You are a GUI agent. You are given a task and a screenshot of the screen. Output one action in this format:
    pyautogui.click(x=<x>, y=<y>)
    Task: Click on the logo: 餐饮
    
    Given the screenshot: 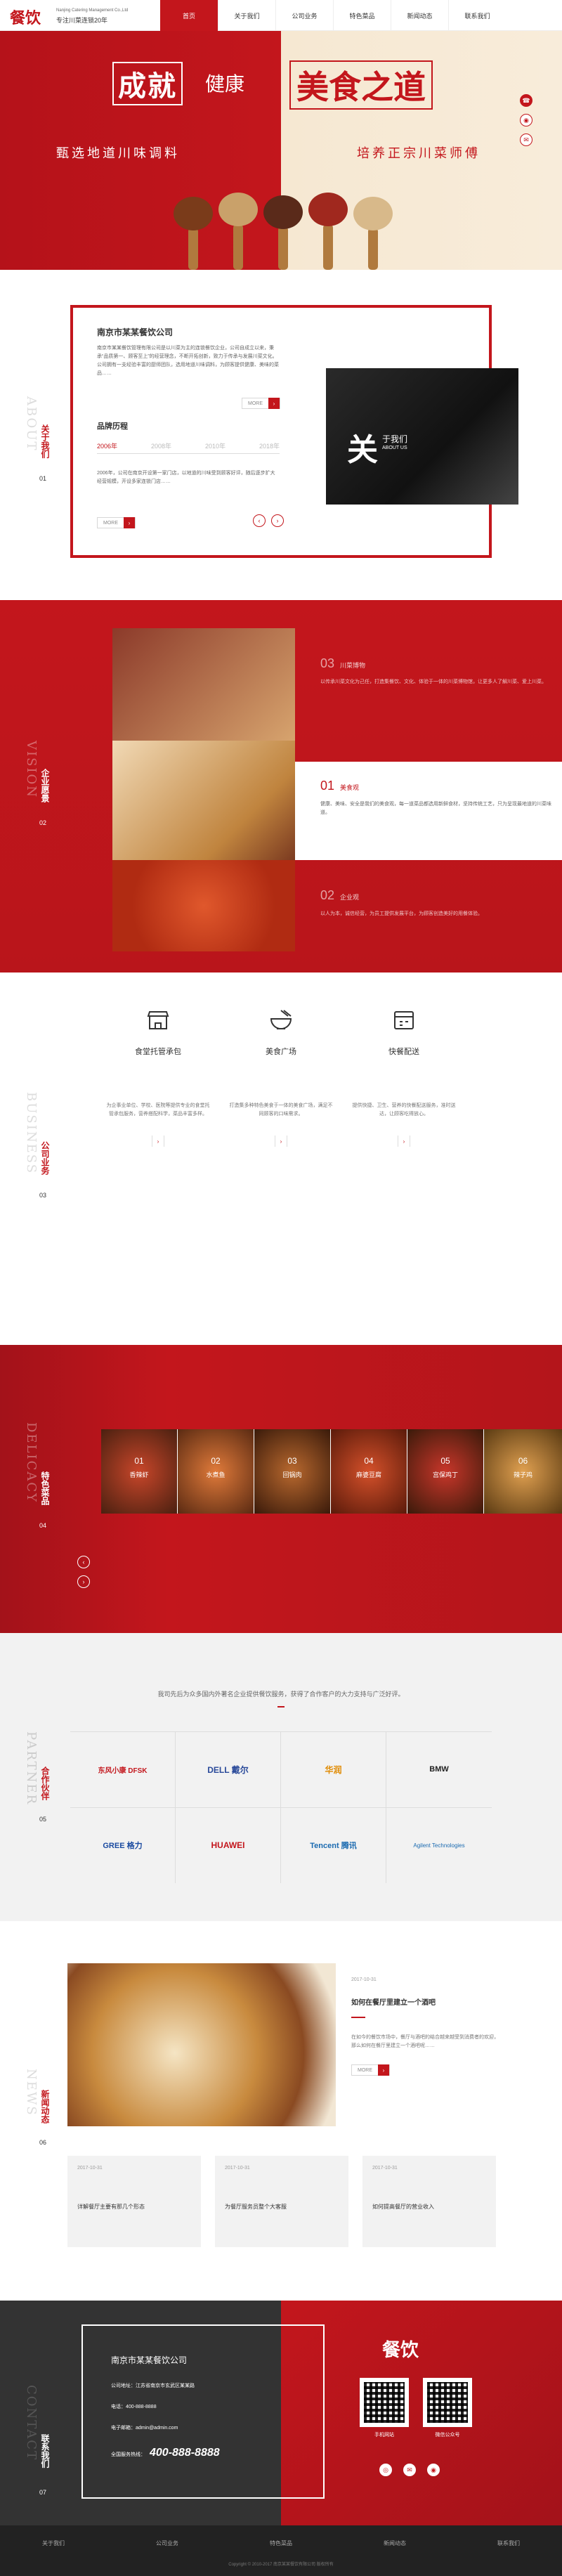 What is the action you would take?
    pyautogui.click(x=26, y=17)
    